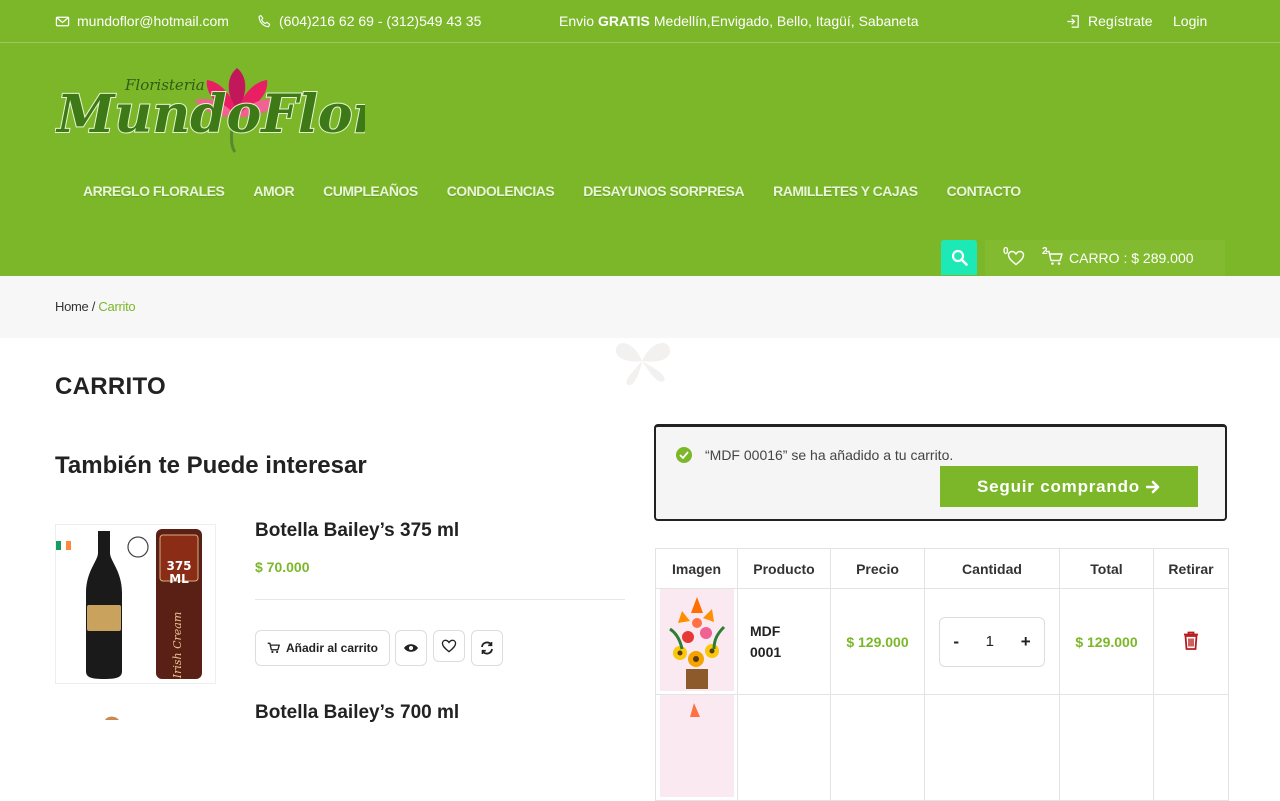 Image resolution: width=1280 pixels, height=801 pixels. I want to click on search-icon, so click(959, 257).